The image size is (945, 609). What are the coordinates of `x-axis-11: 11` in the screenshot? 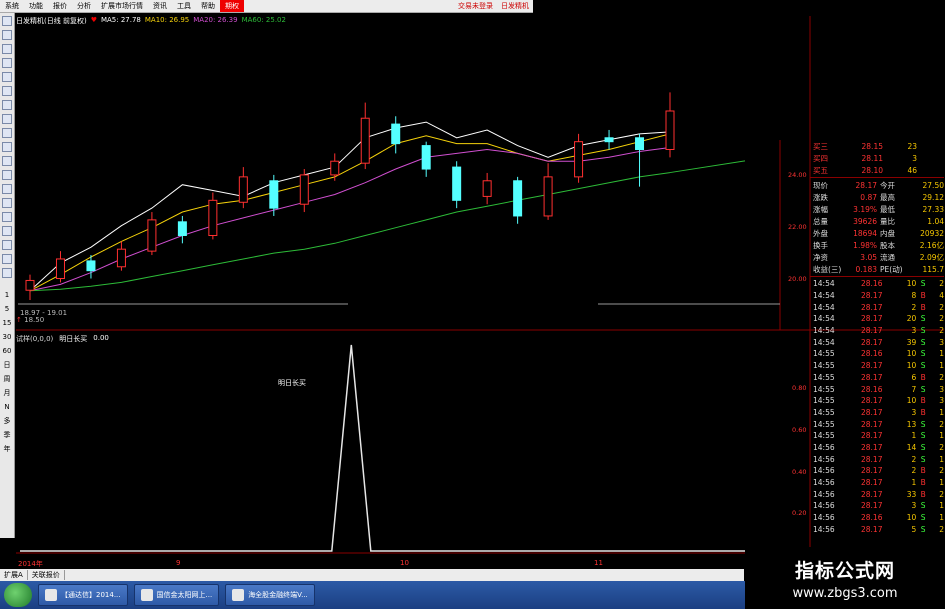 It's located at (598, 563).